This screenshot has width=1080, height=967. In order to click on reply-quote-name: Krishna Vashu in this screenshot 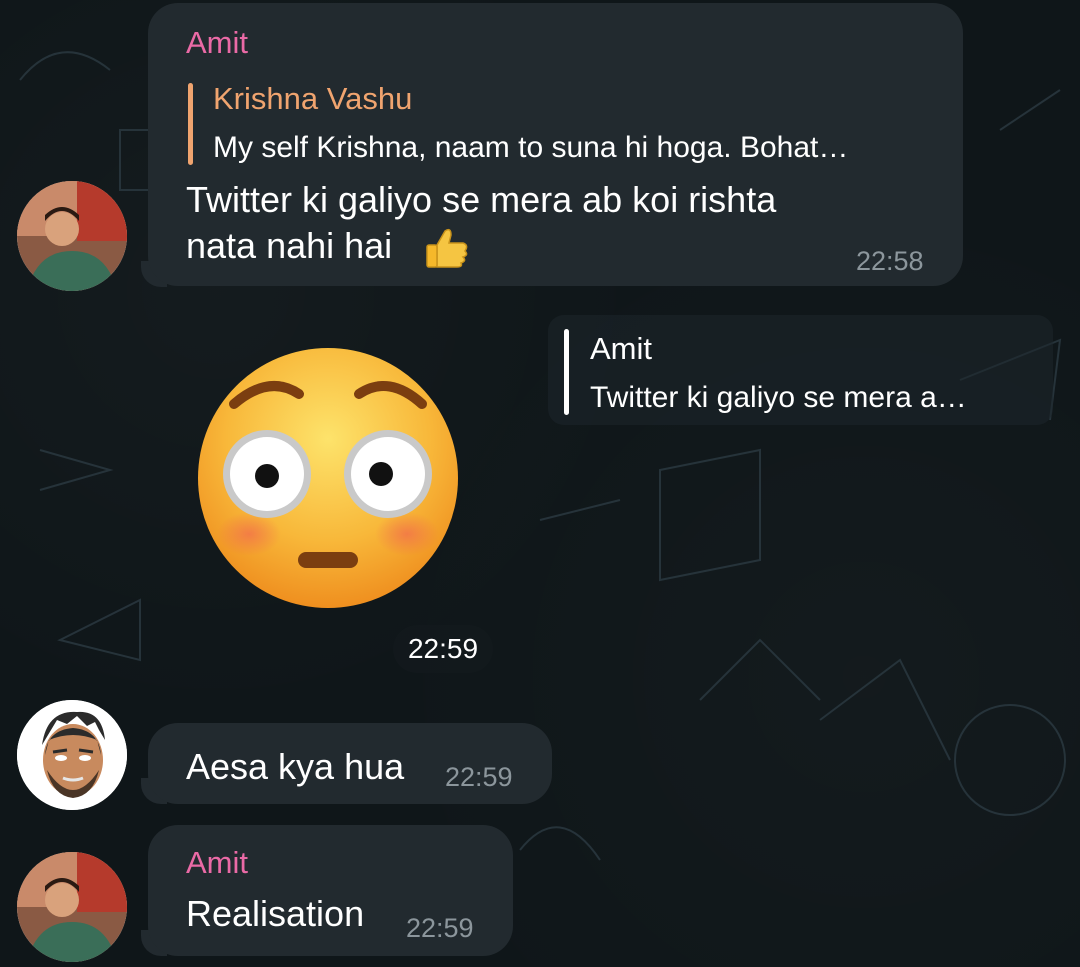, I will do `click(312, 99)`.